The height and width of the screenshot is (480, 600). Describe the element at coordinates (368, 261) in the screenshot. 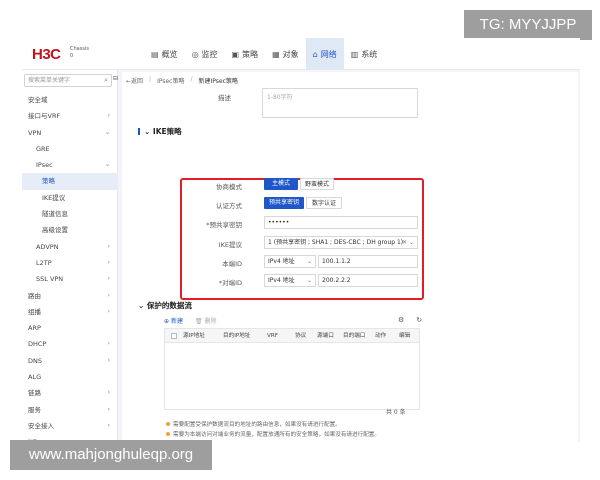

I see `local-id-input: 100.1.1.2` at that location.